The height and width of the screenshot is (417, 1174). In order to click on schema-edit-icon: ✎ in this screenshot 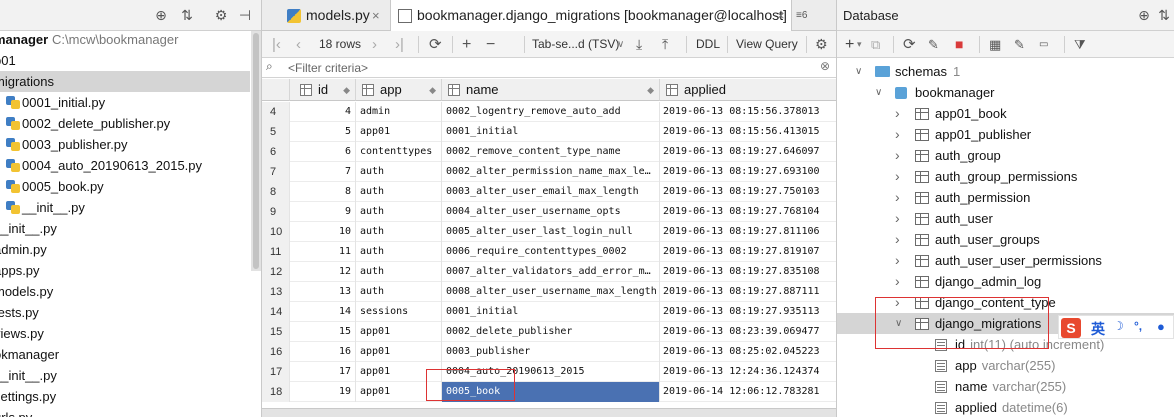, I will do `click(933, 44)`.